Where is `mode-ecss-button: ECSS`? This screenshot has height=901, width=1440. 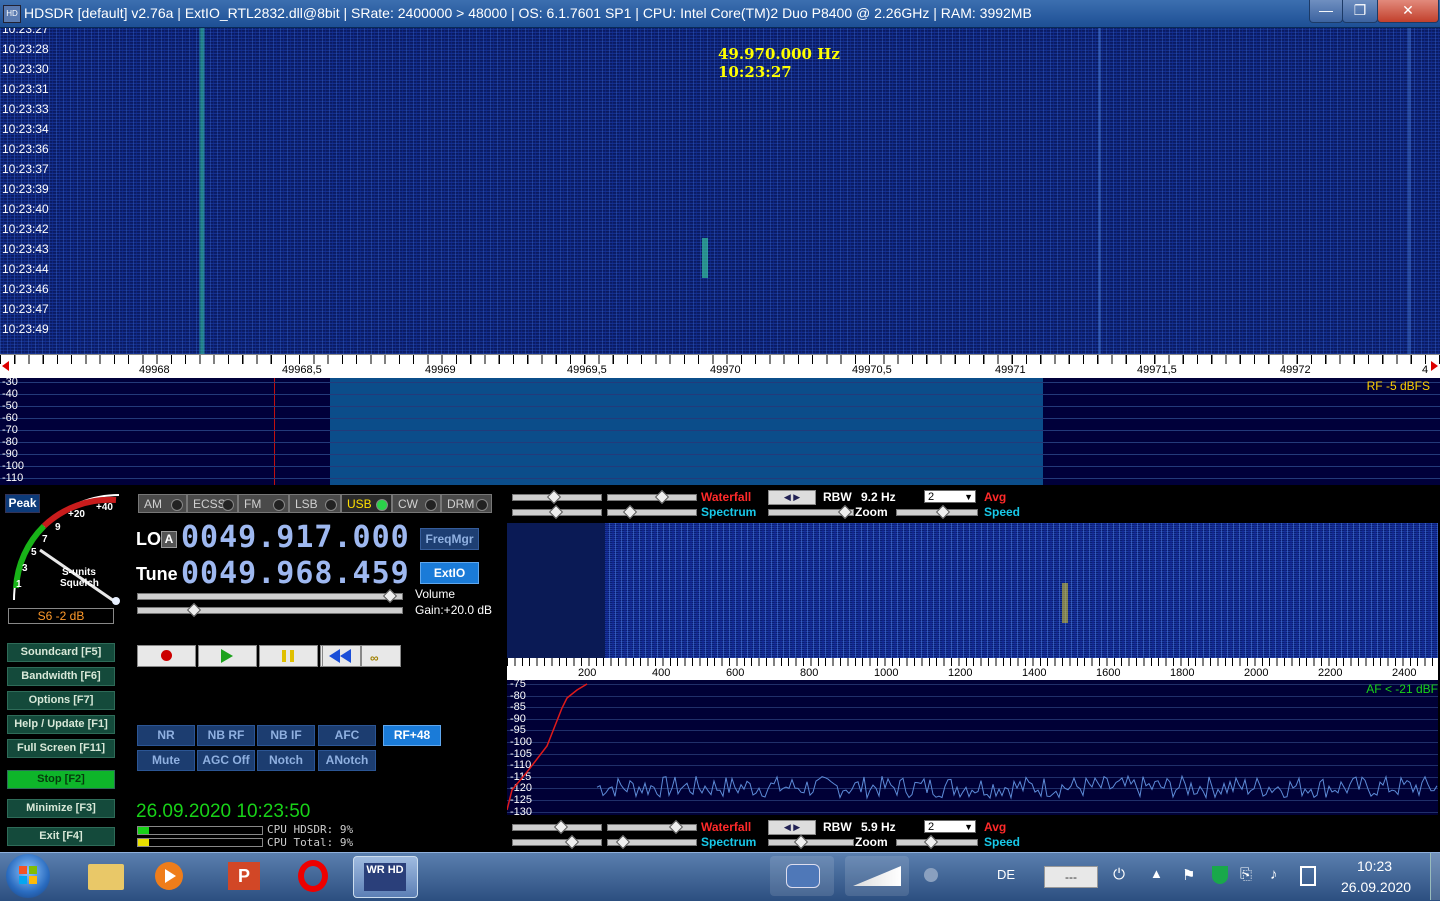 mode-ecss-button: ECSS is located at coordinates (212, 503).